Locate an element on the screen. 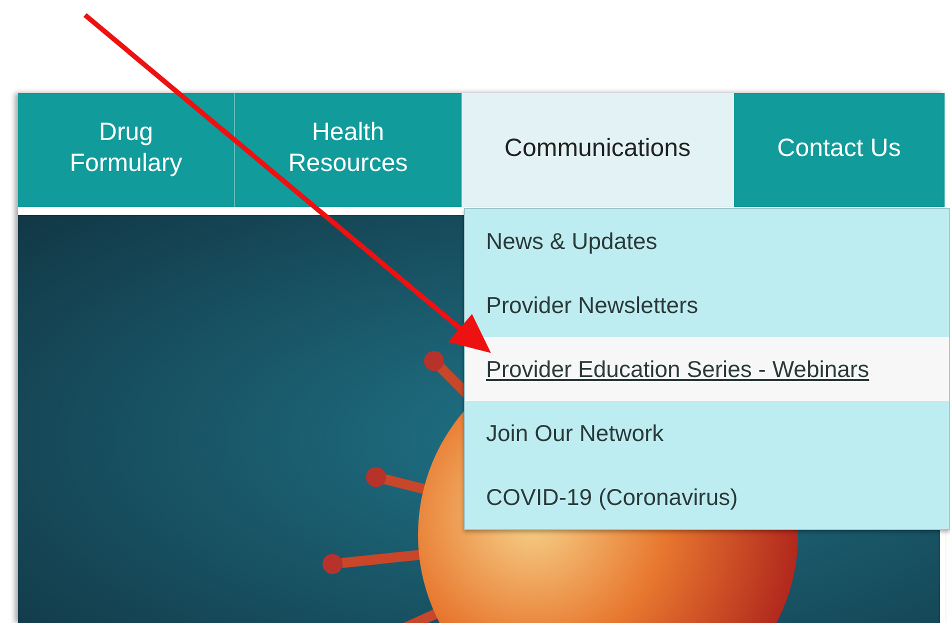 This screenshot has width=950, height=623. nav-tab: Communications is located at coordinates (598, 150).